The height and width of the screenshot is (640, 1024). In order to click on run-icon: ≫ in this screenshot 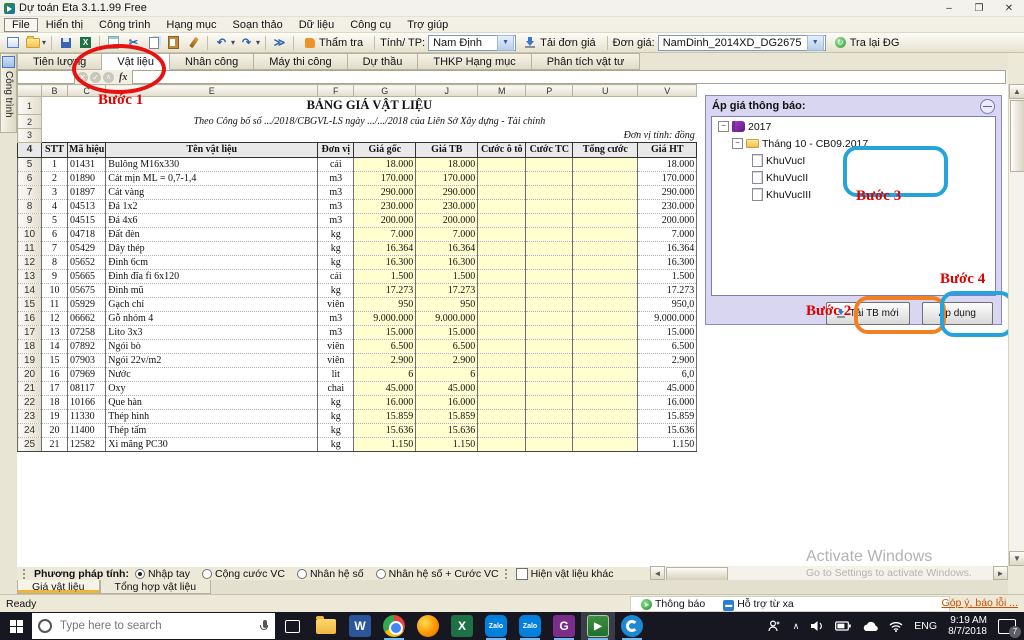, I will do `click(279, 43)`.